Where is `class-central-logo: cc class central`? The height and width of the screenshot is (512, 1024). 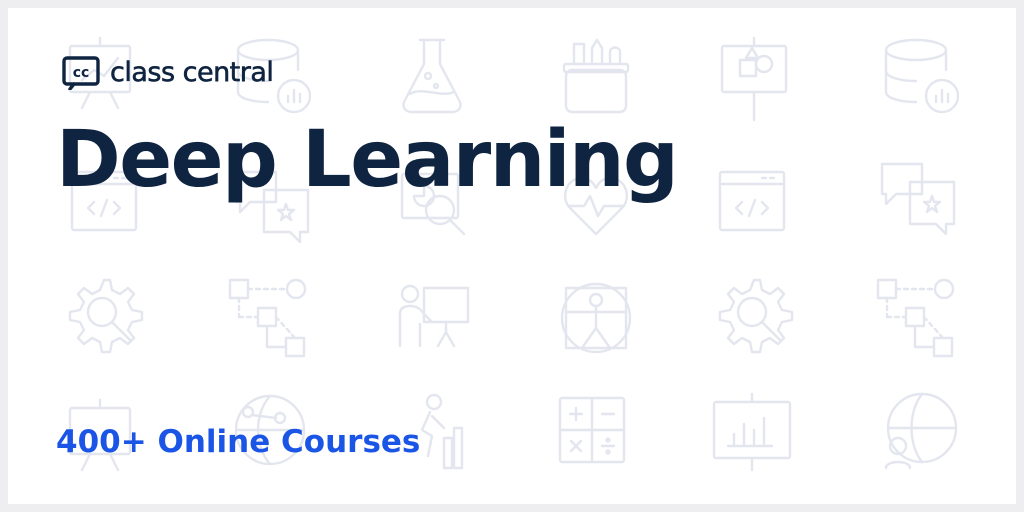 class-central-logo: cc class central is located at coordinates (168, 73).